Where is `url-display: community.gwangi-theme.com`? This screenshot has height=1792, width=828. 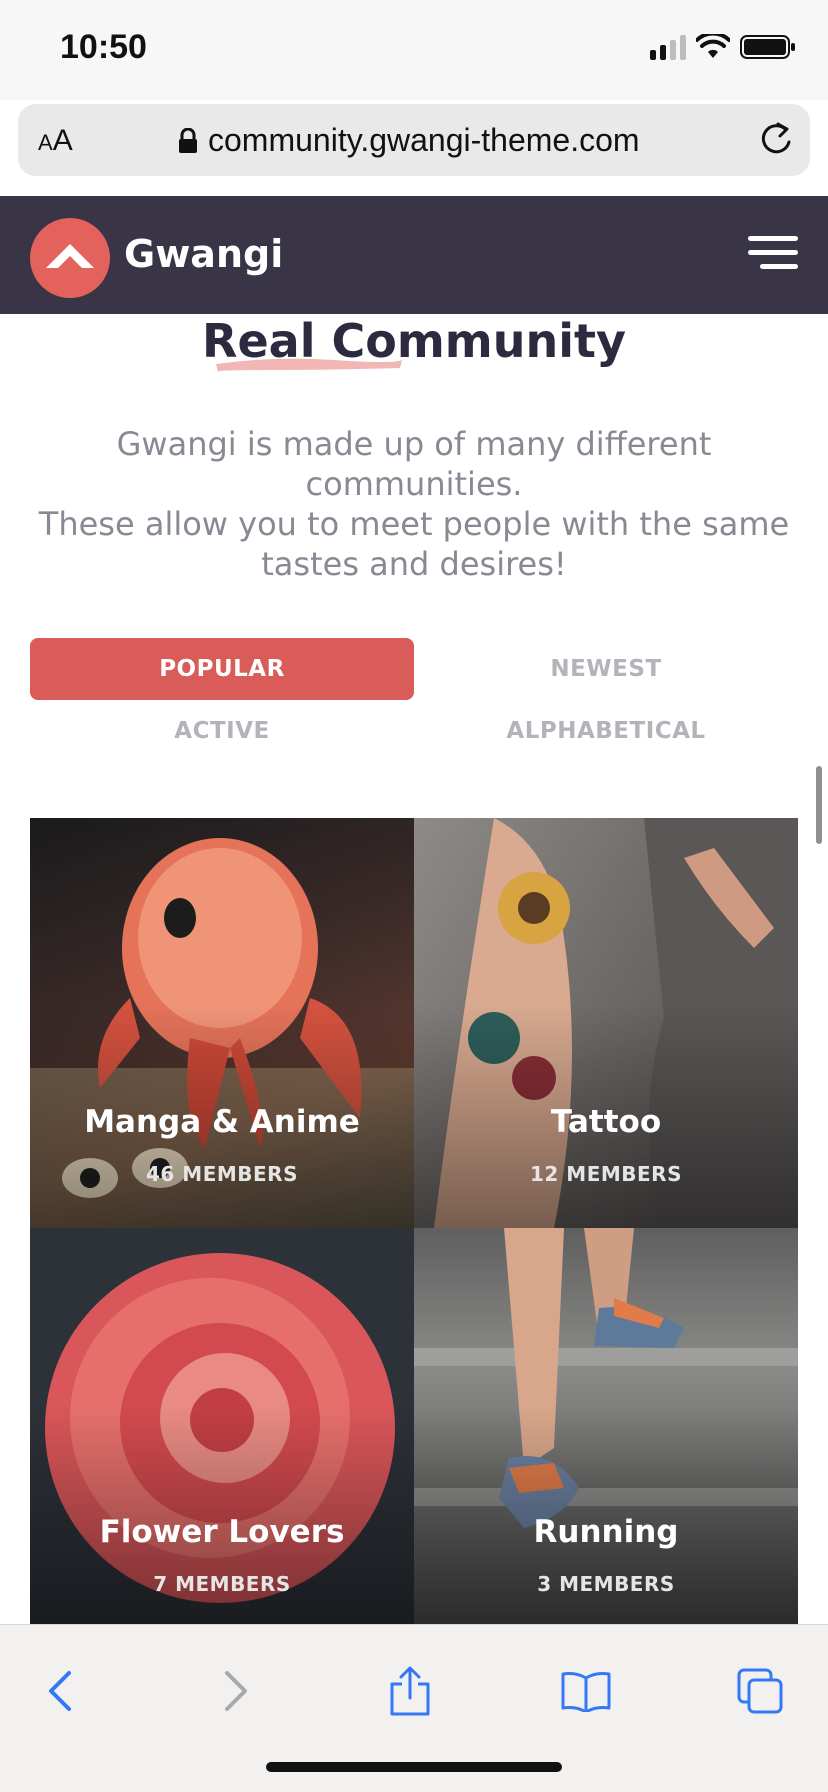 url-display: community.gwangi-theme.com is located at coordinates (409, 140).